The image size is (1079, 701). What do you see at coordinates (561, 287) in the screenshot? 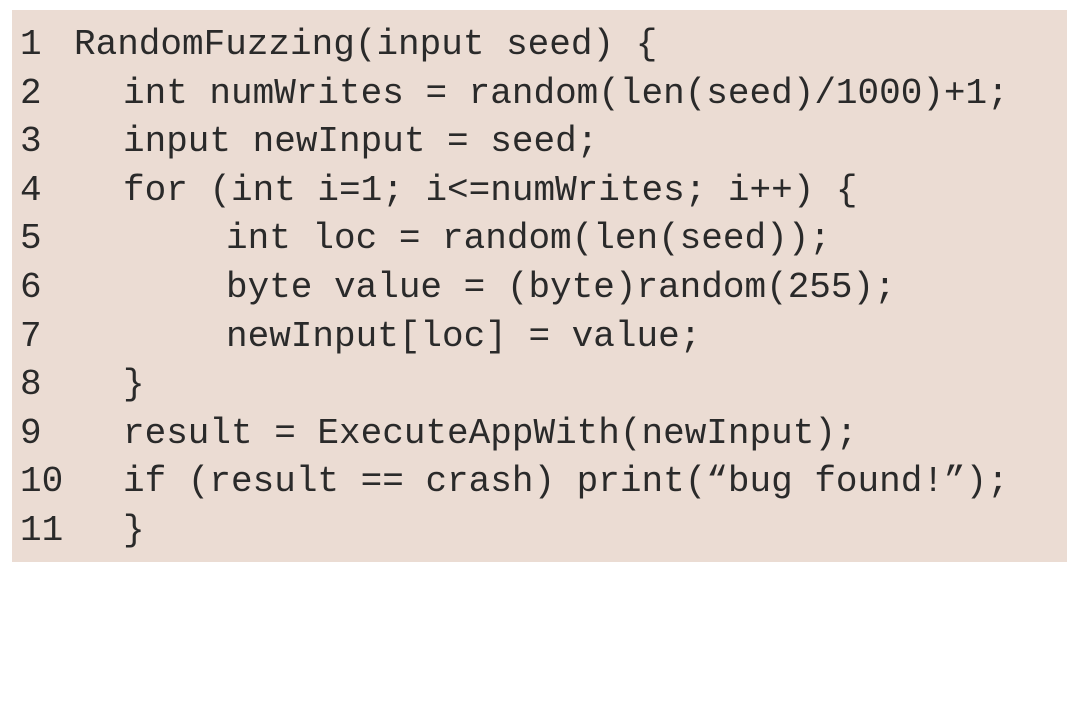
I see `code-text: byte value = (byte)random(255);` at bounding box center [561, 287].